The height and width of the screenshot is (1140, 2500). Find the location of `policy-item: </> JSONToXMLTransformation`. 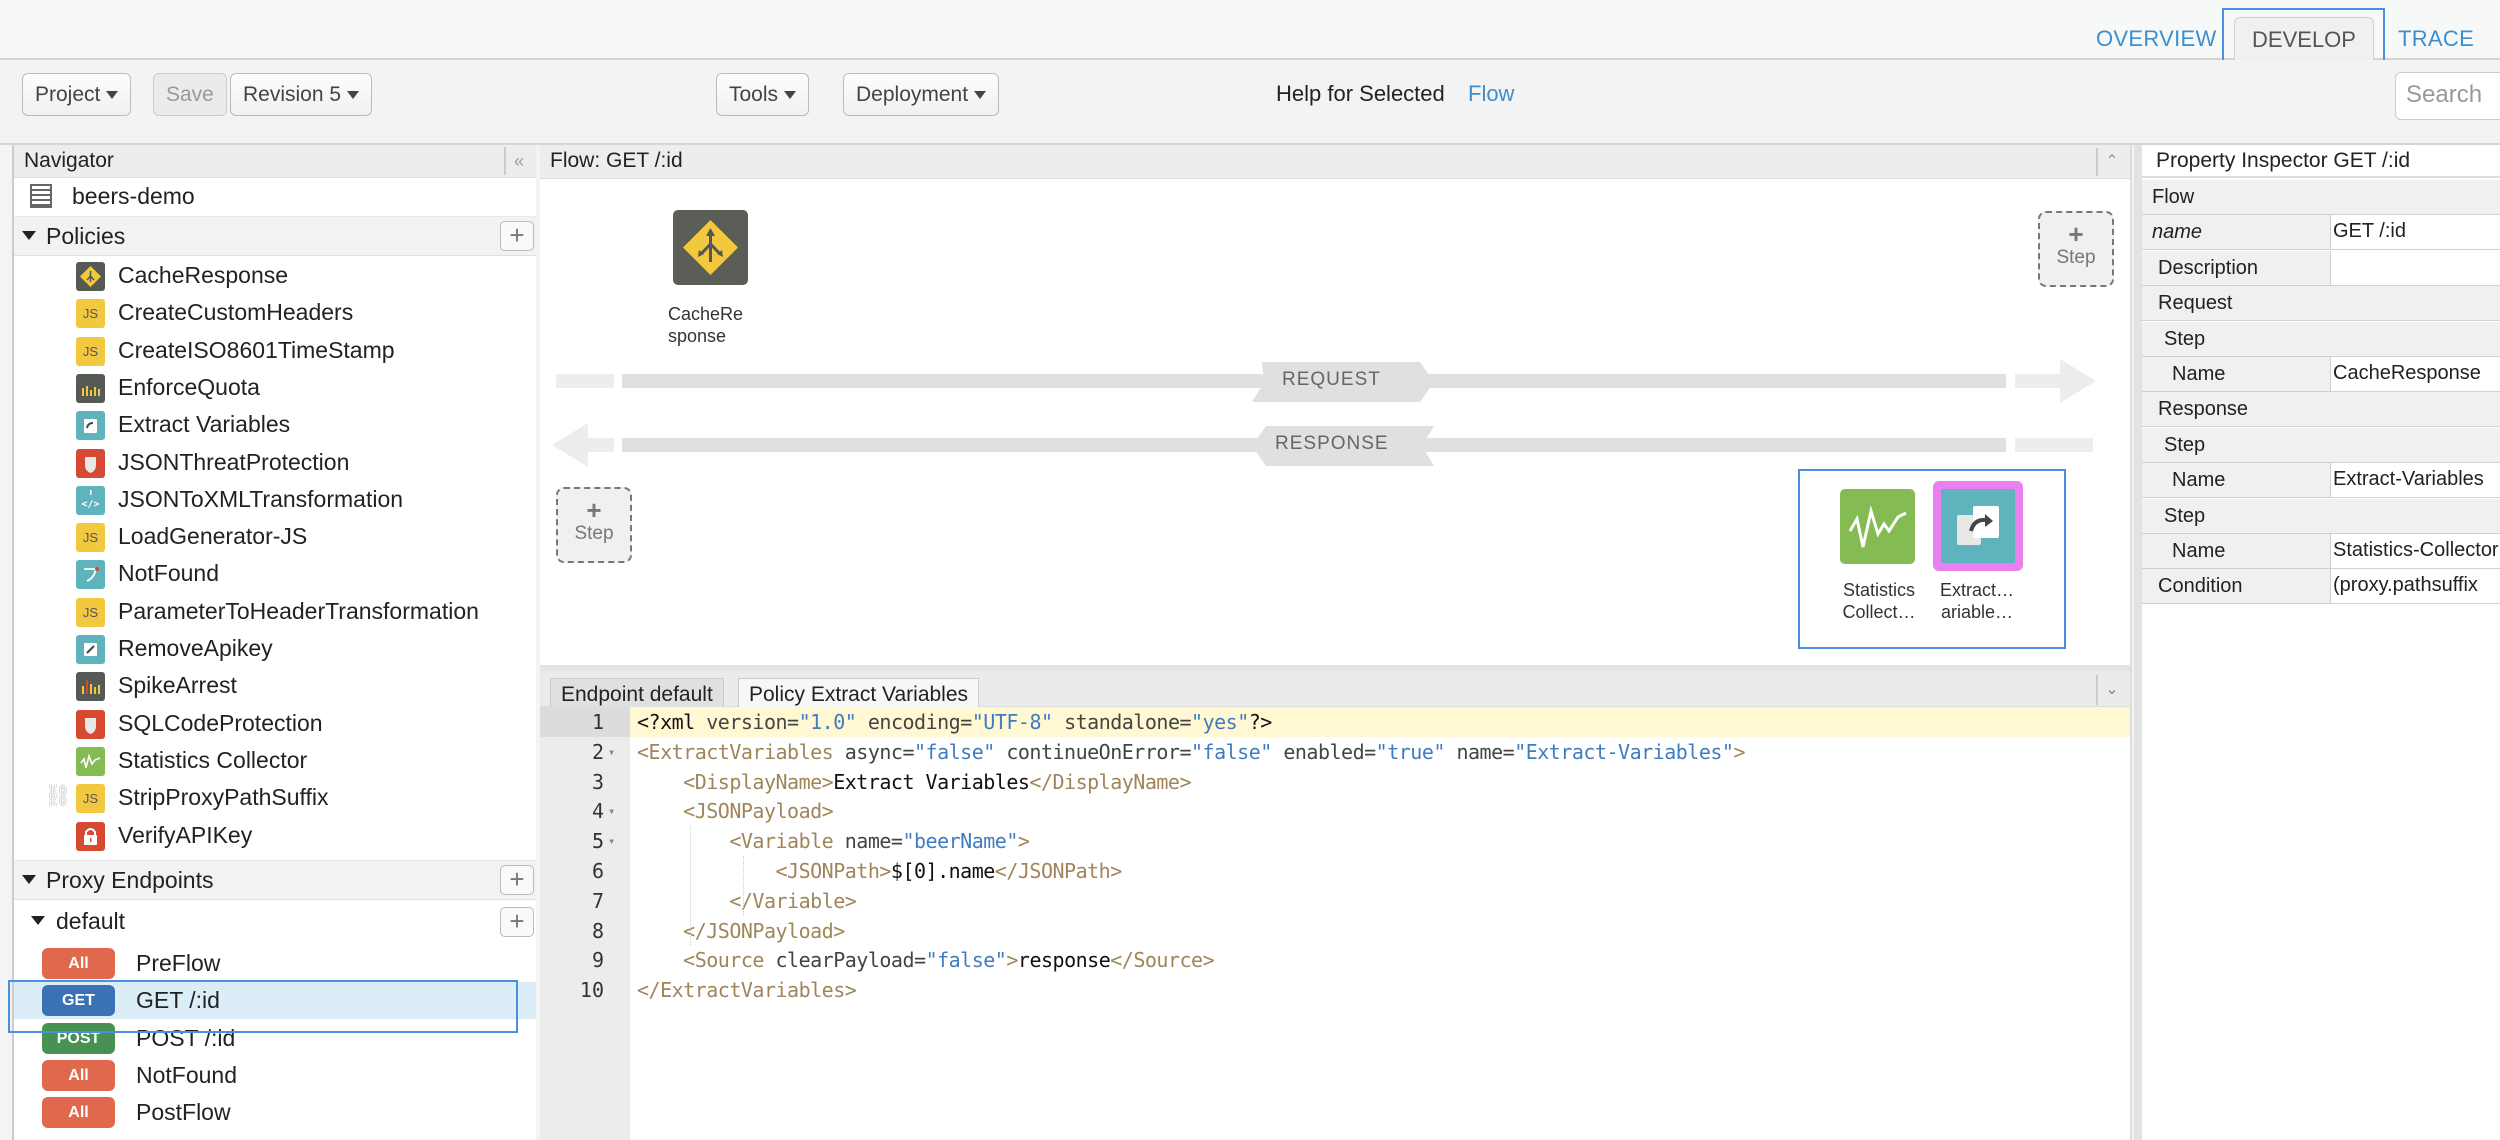

policy-item: </> JSONToXMLTransformation is located at coordinates (275, 499).